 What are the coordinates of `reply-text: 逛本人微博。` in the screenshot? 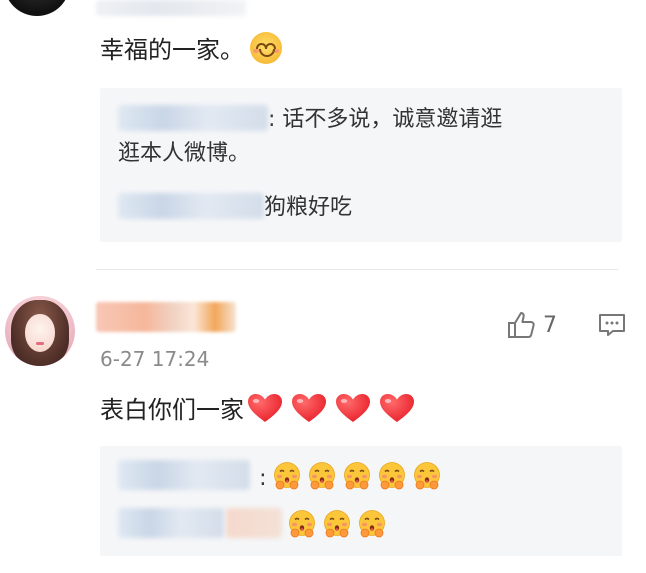 It's located at (184, 153).